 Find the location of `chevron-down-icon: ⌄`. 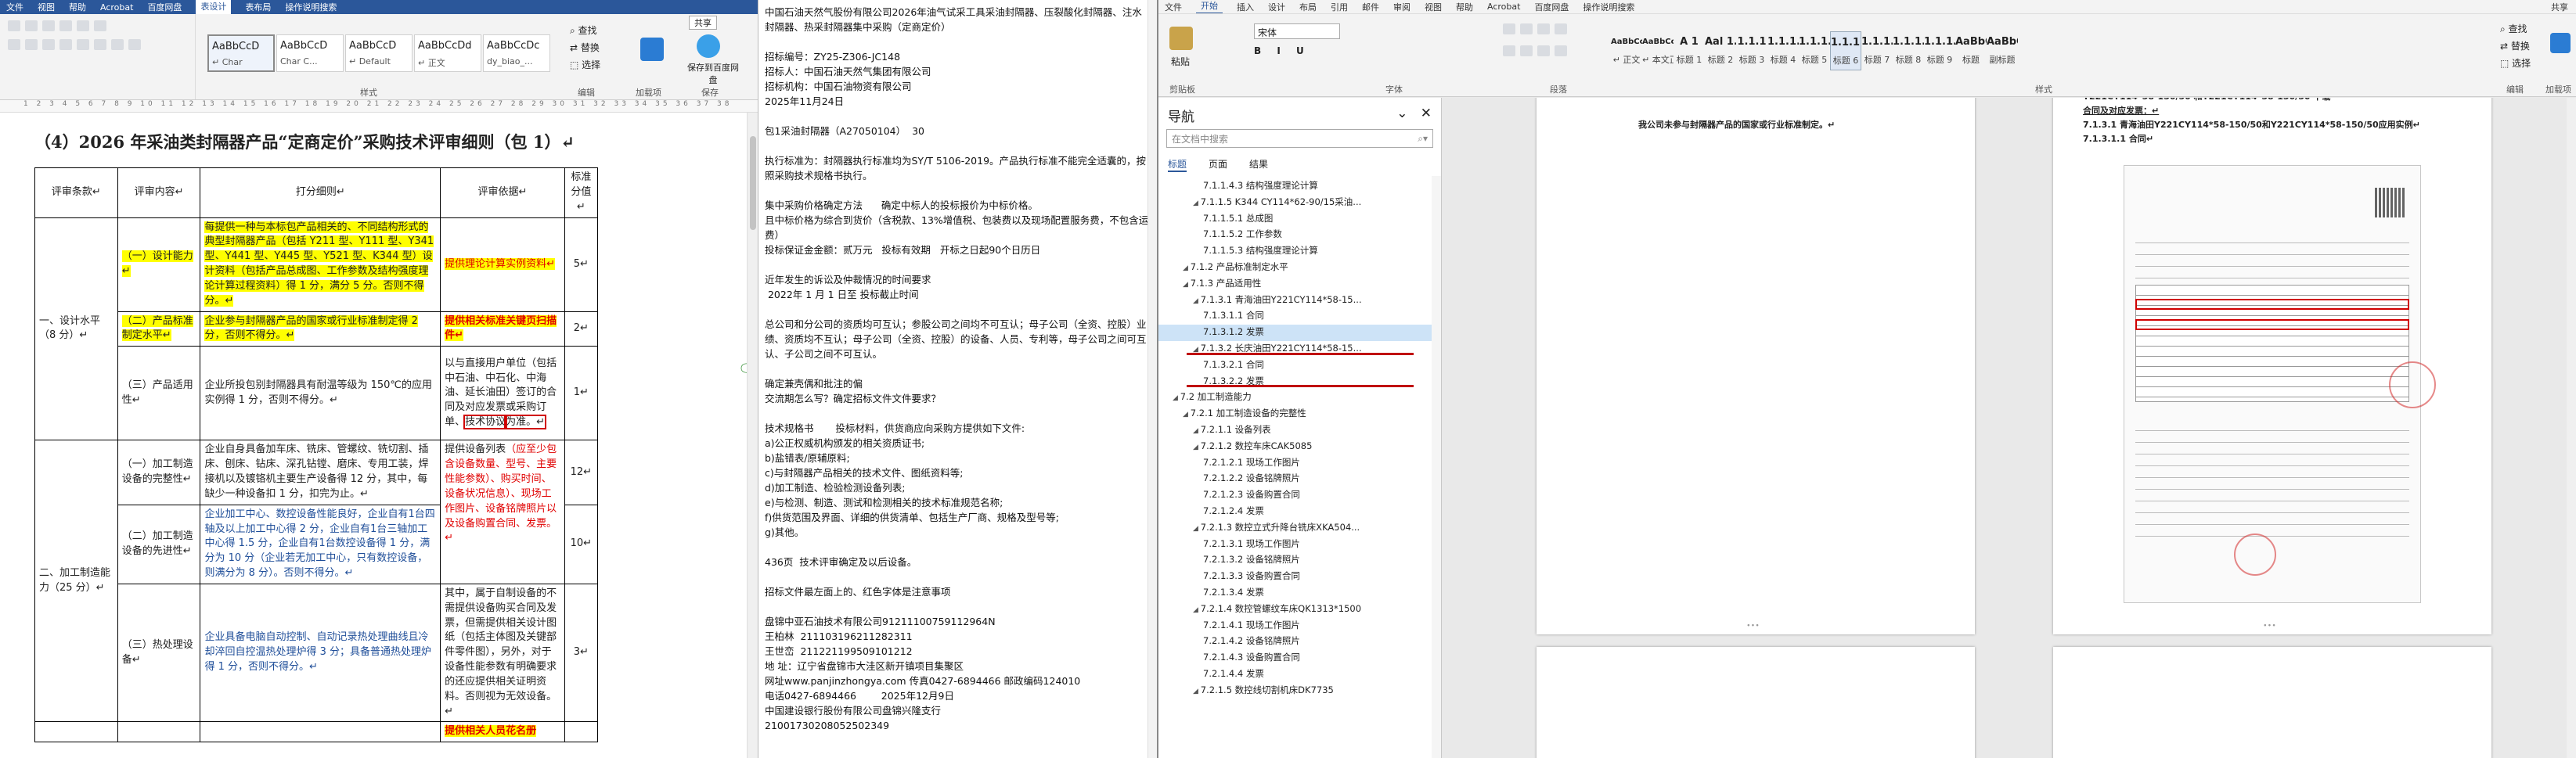

chevron-down-icon: ⌄ is located at coordinates (1401, 113).